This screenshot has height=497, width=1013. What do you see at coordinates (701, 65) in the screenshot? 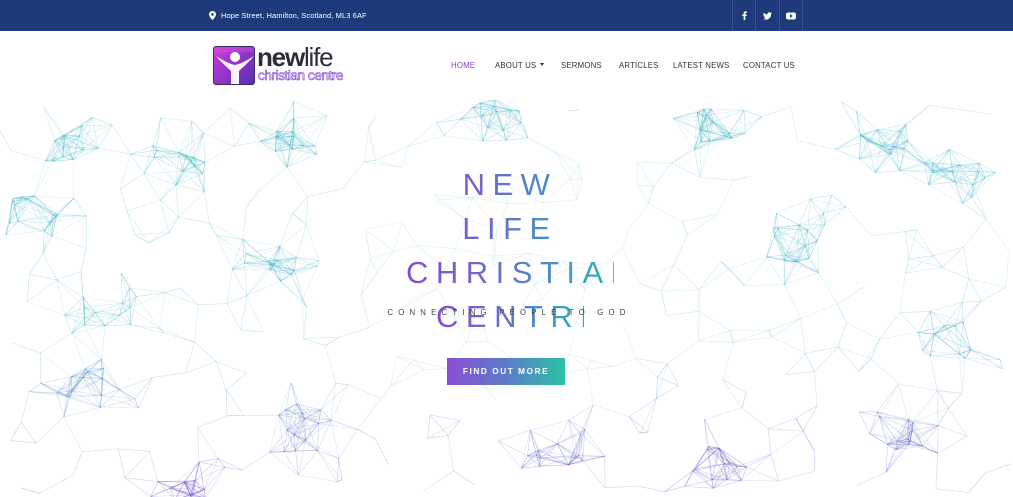
I see `nav-item-latest-news: LATEST NEWS` at bounding box center [701, 65].